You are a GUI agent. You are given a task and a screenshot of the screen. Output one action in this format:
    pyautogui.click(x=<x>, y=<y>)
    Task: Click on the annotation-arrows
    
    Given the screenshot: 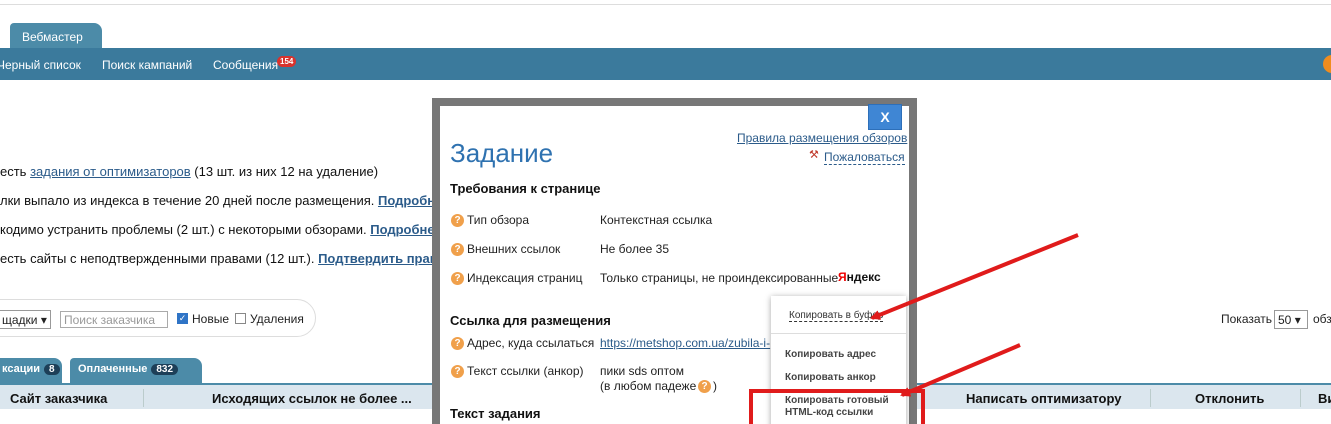 What is the action you would take?
    pyautogui.click(x=974, y=315)
    